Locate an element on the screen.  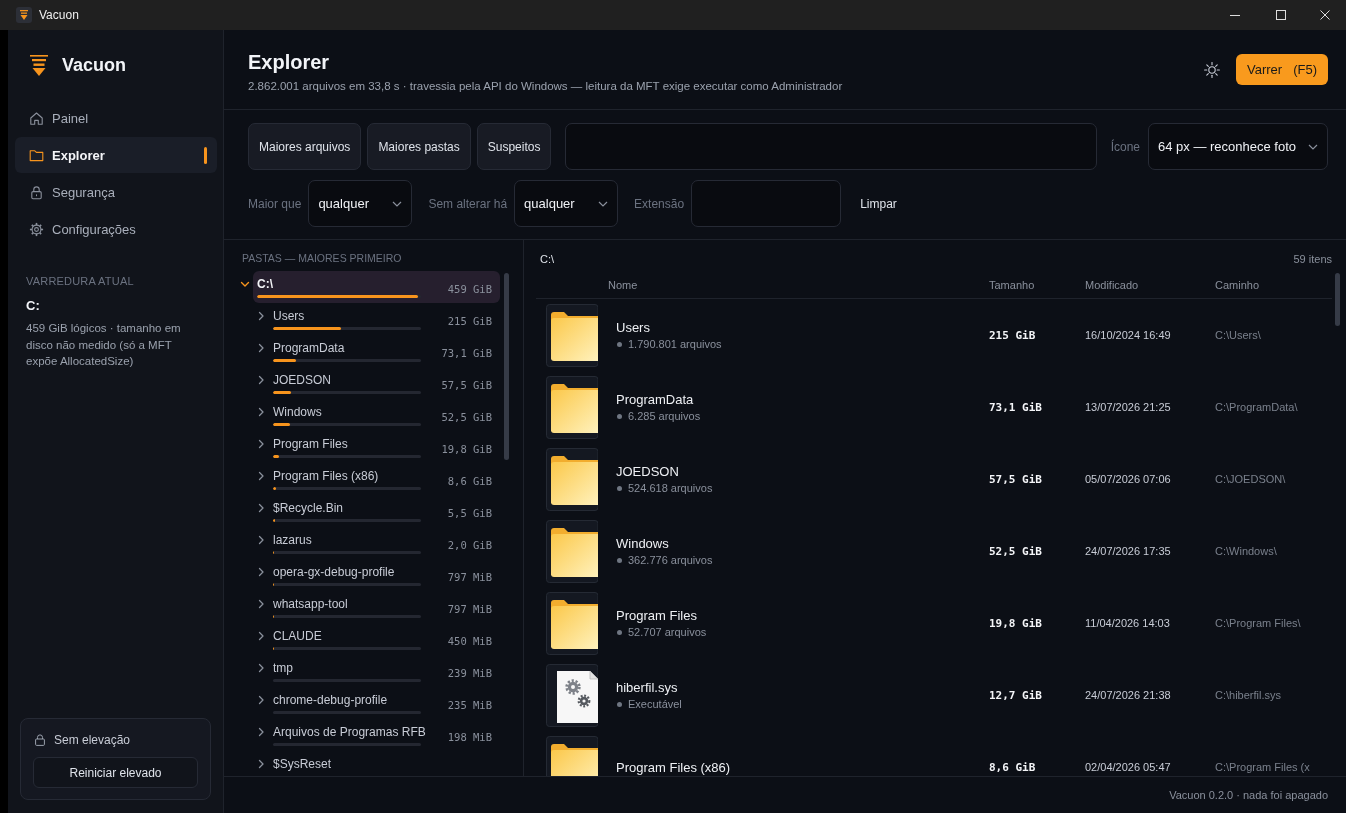
folder-name: opera-gx-debug-profile is located at coordinates (334, 572).